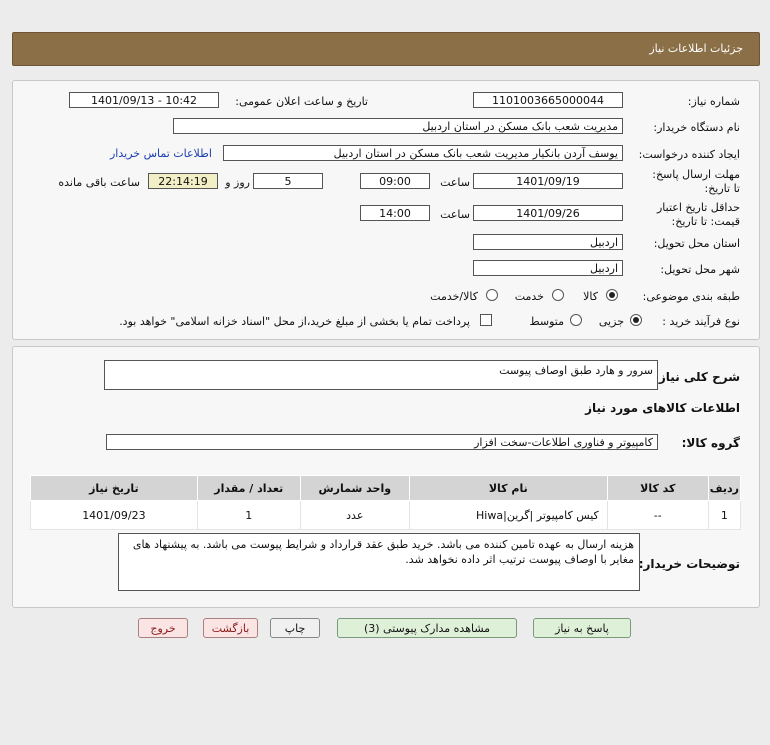  What do you see at coordinates (301, 101) in the screenshot?
I see `announce-label: تاریخ و ساعت اعلان عمومی:` at bounding box center [301, 101].